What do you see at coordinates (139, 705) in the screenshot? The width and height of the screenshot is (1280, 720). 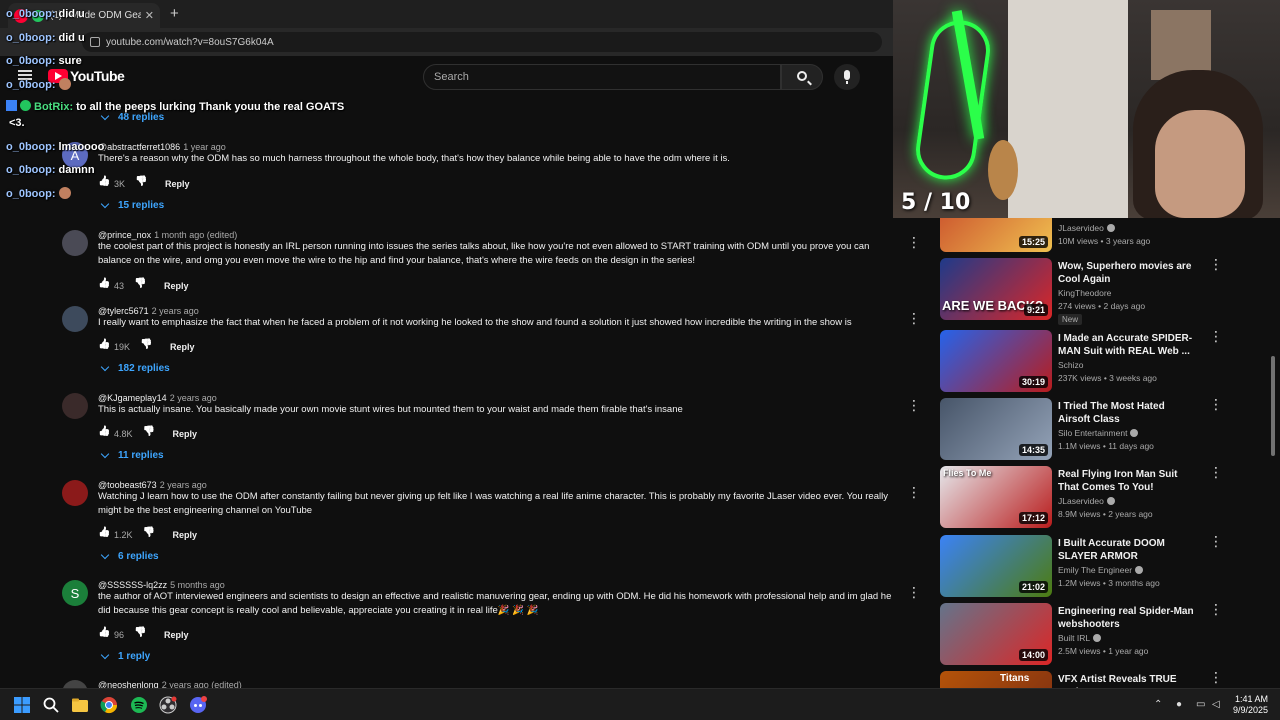 I see `spotify-icon` at bounding box center [139, 705].